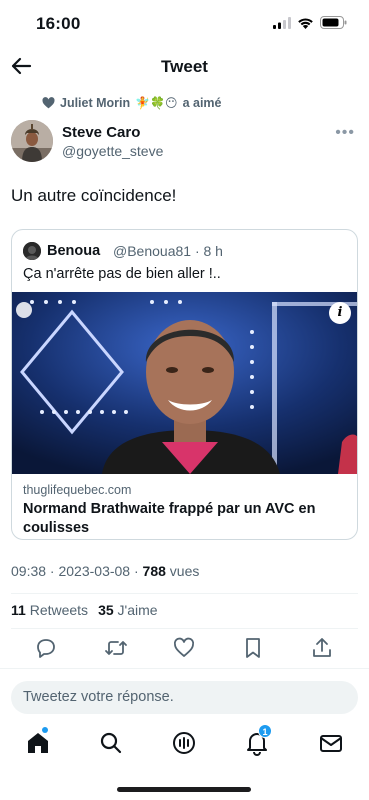 This screenshot has width=369, height=800. What do you see at coordinates (32, 251) in the screenshot?
I see `quoted-author-avatar` at bounding box center [32, 251].